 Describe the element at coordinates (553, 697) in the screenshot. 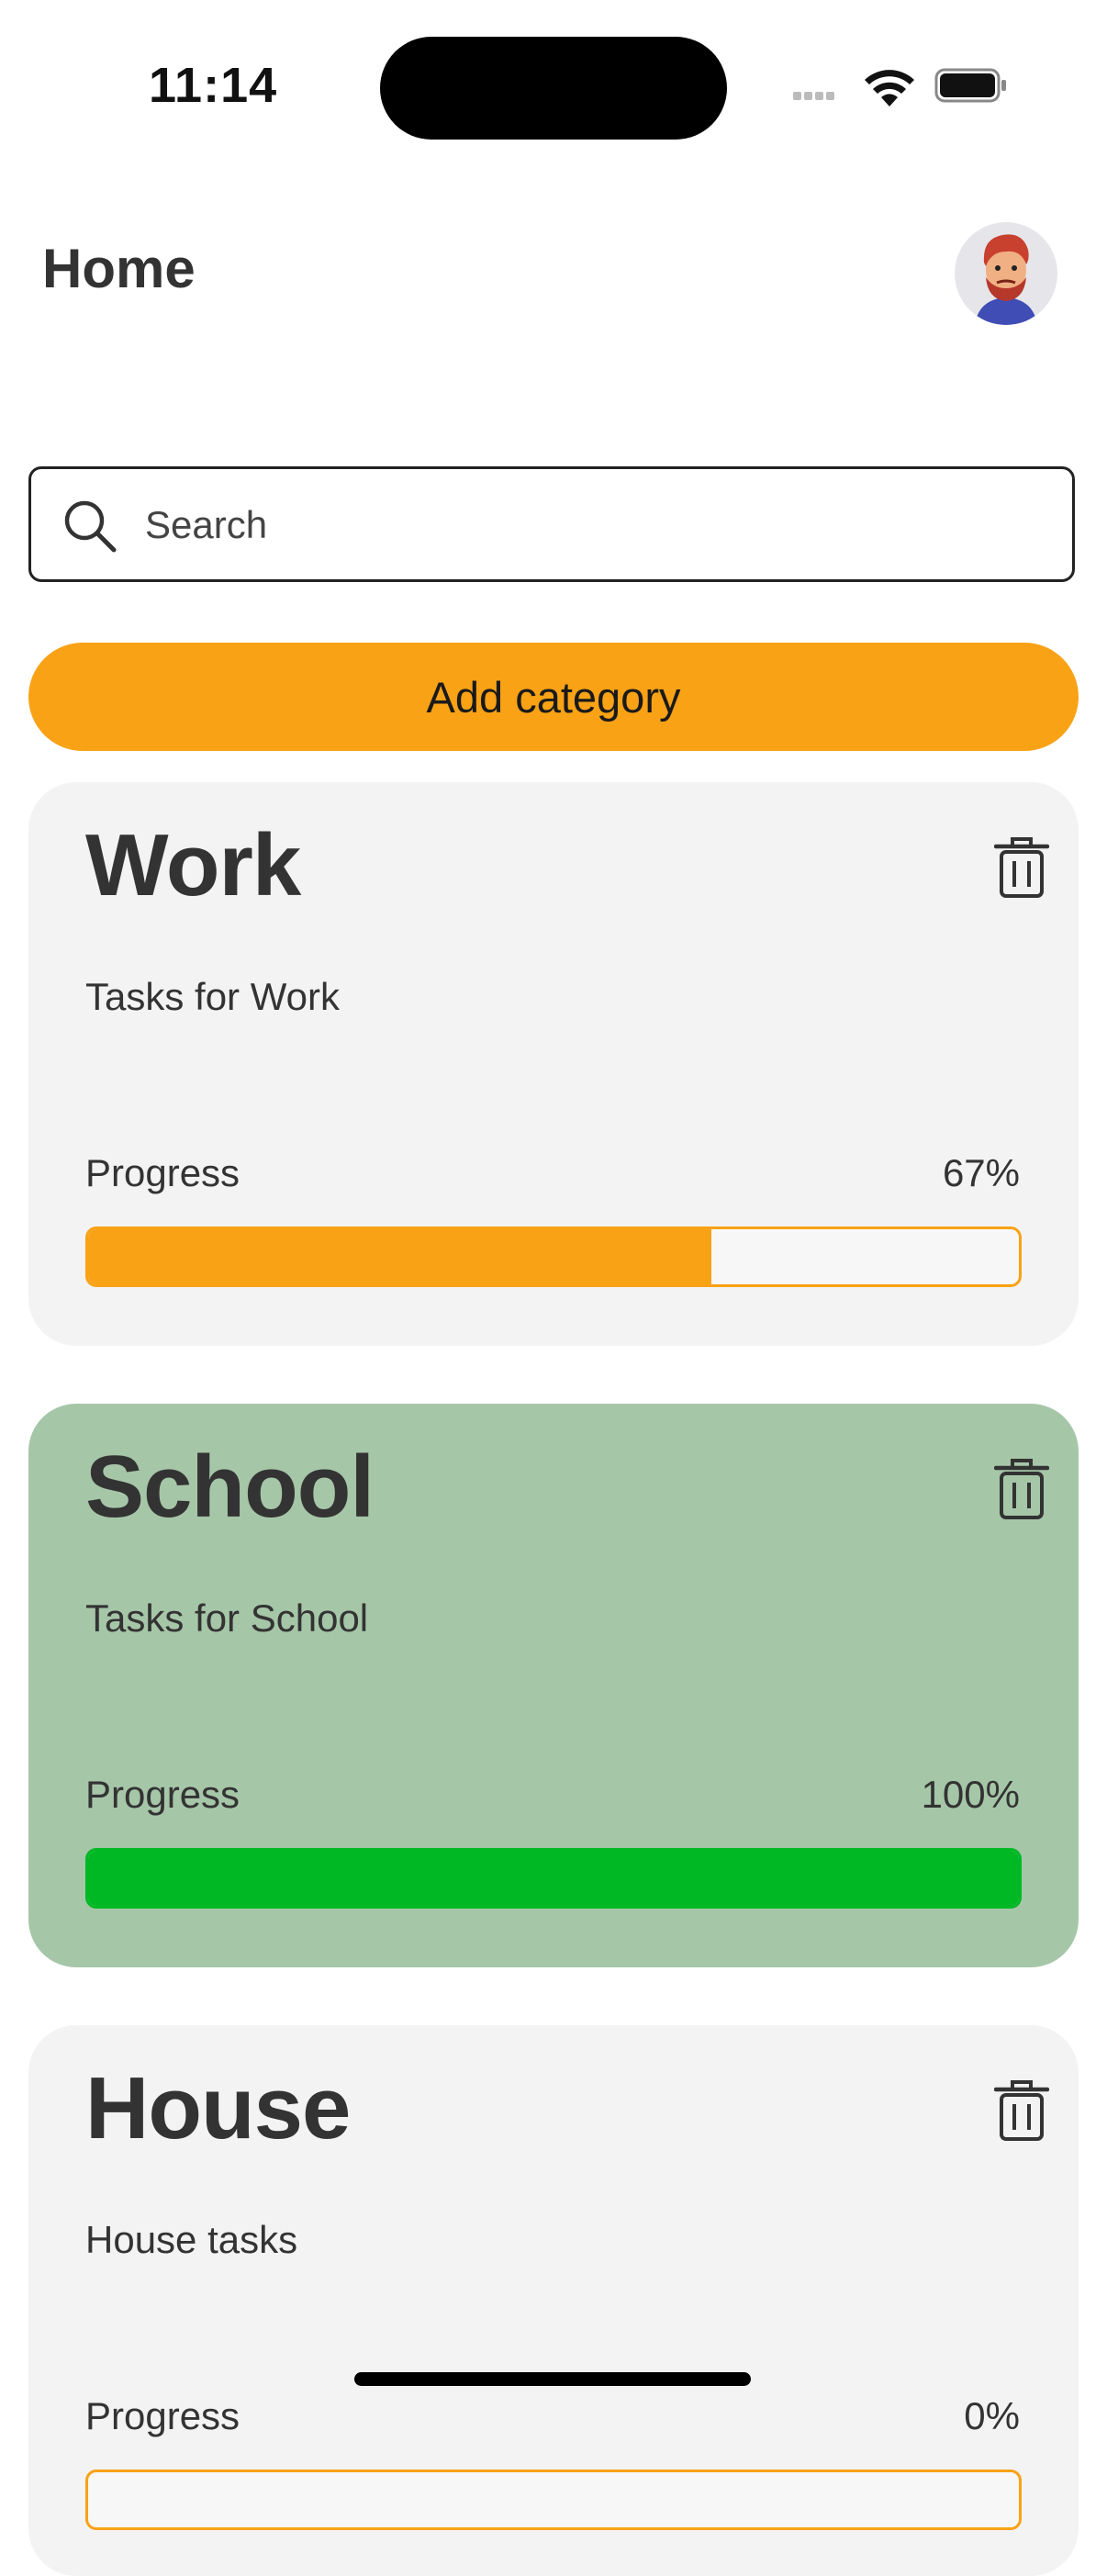

I see `add-category-button: Add category` at that location.